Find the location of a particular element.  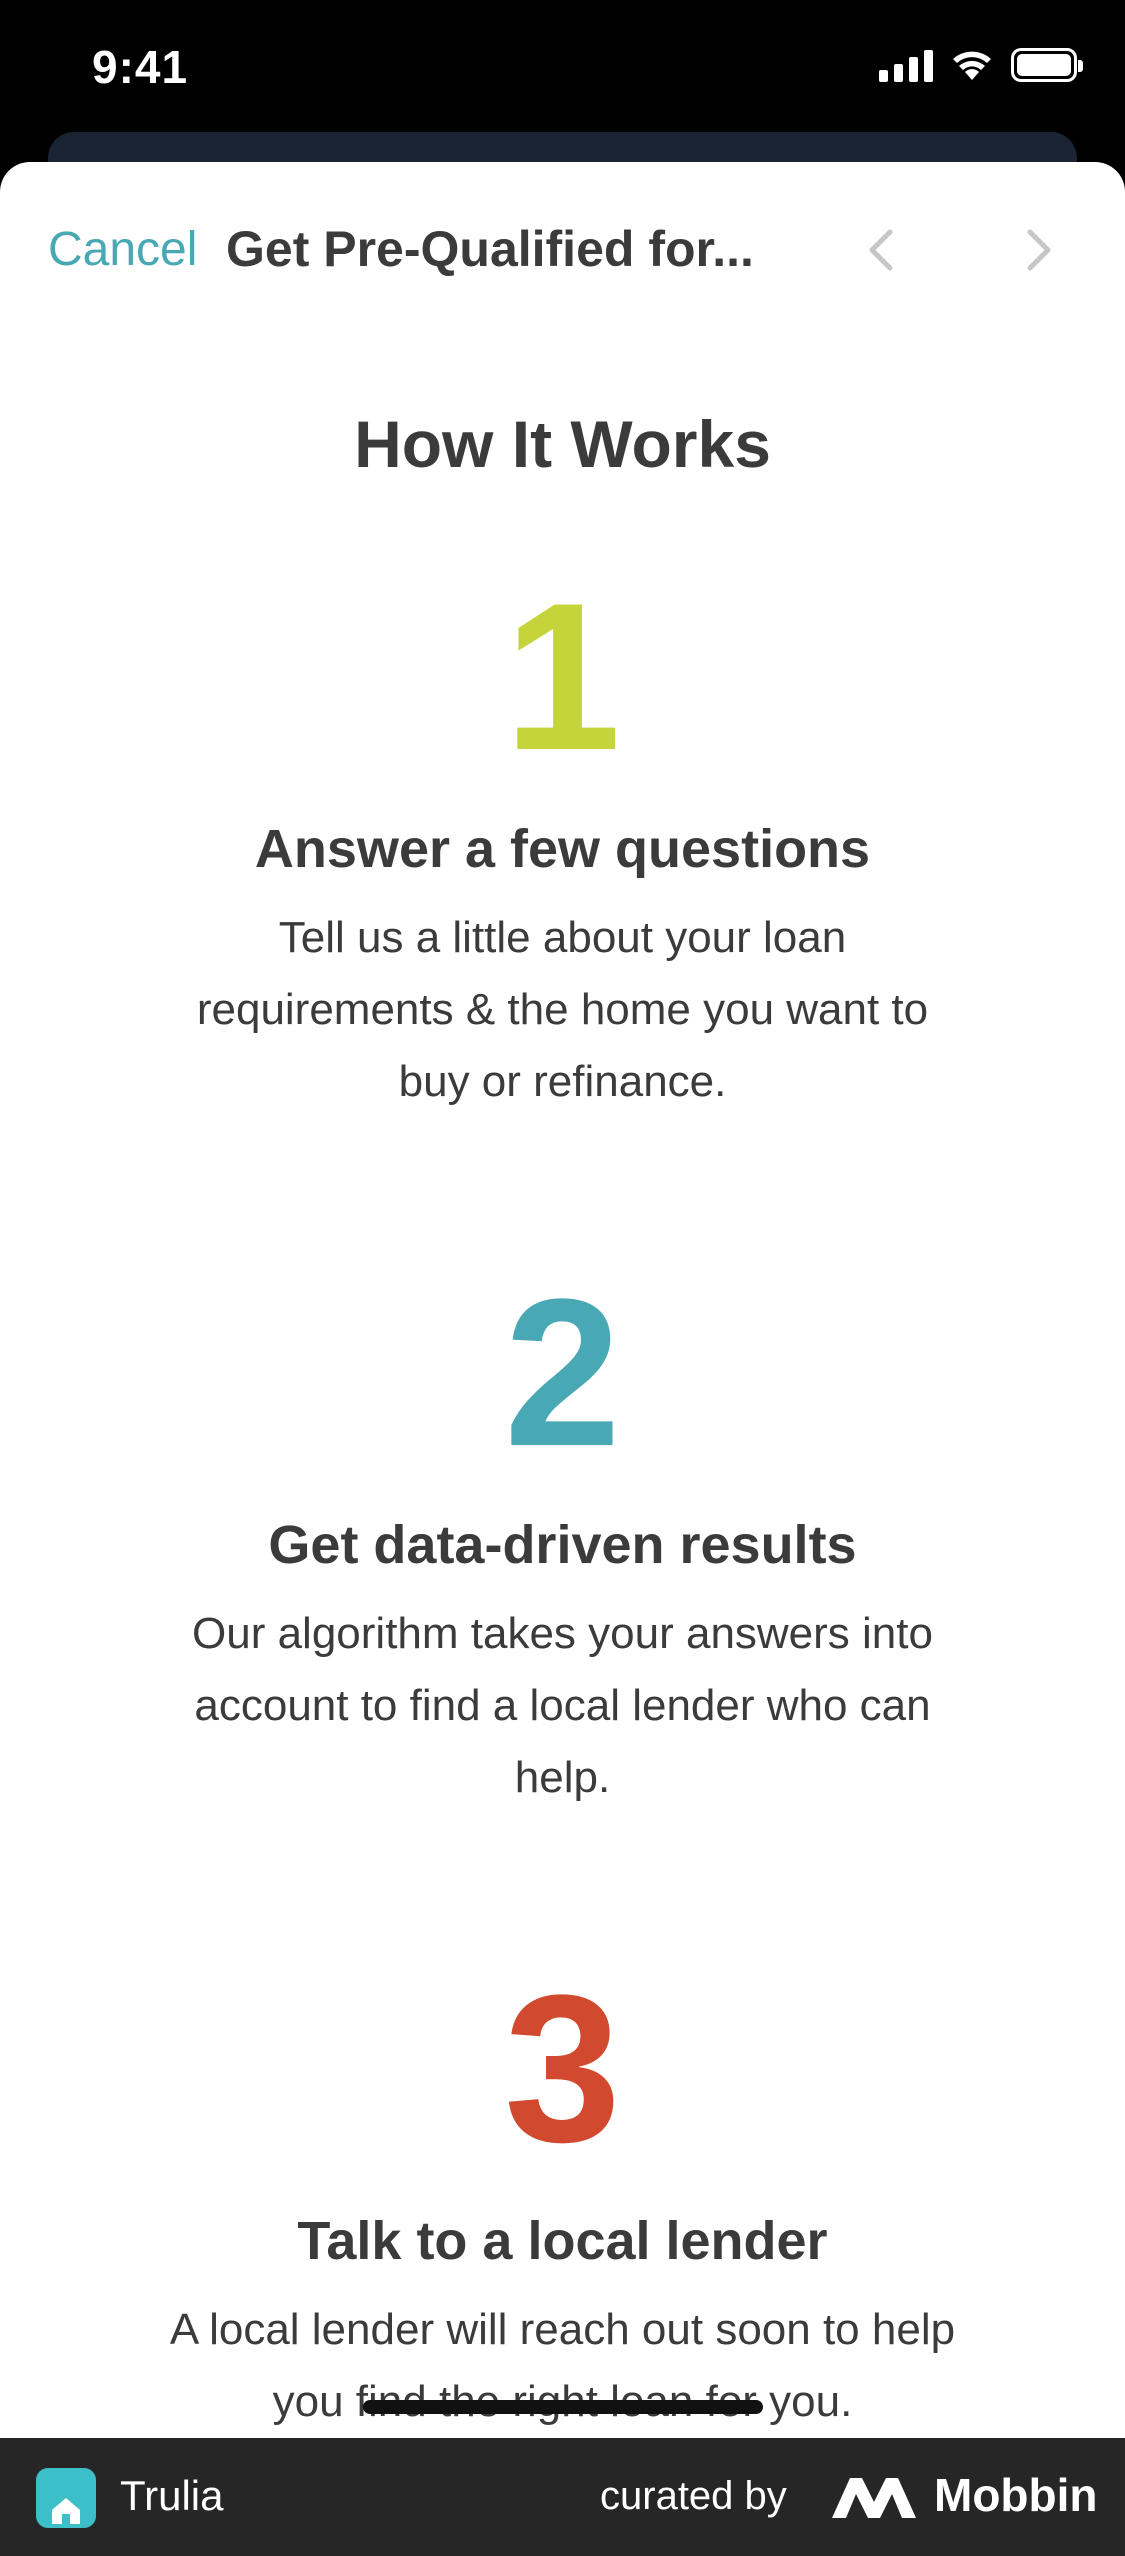

status-time: 9:41 is located at coordinates (140, 67).